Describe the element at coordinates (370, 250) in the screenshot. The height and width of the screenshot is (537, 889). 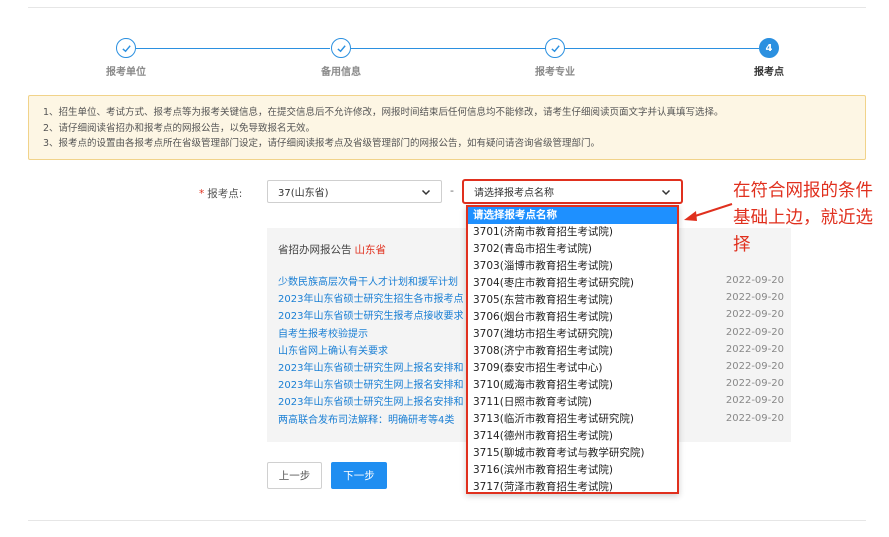
I see `announcement-province: 山东省` at that location.